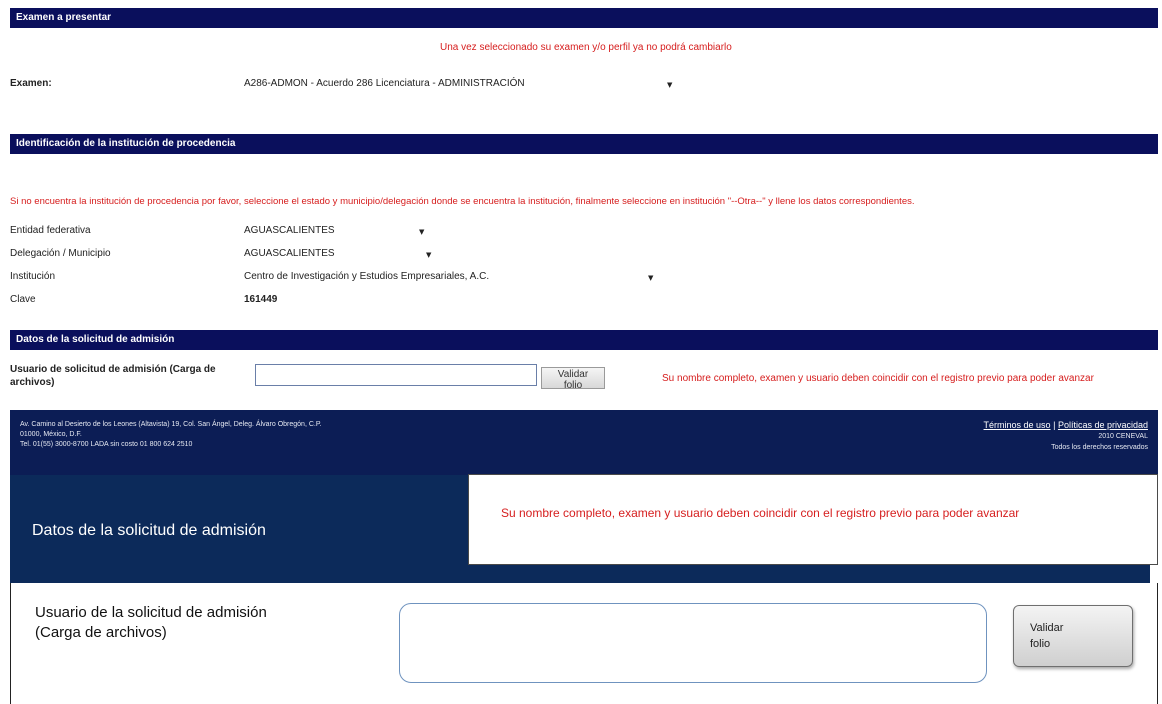 This screenshot has height=704, width=1162. I want to click on key-value: 161449, so click(261, 299).